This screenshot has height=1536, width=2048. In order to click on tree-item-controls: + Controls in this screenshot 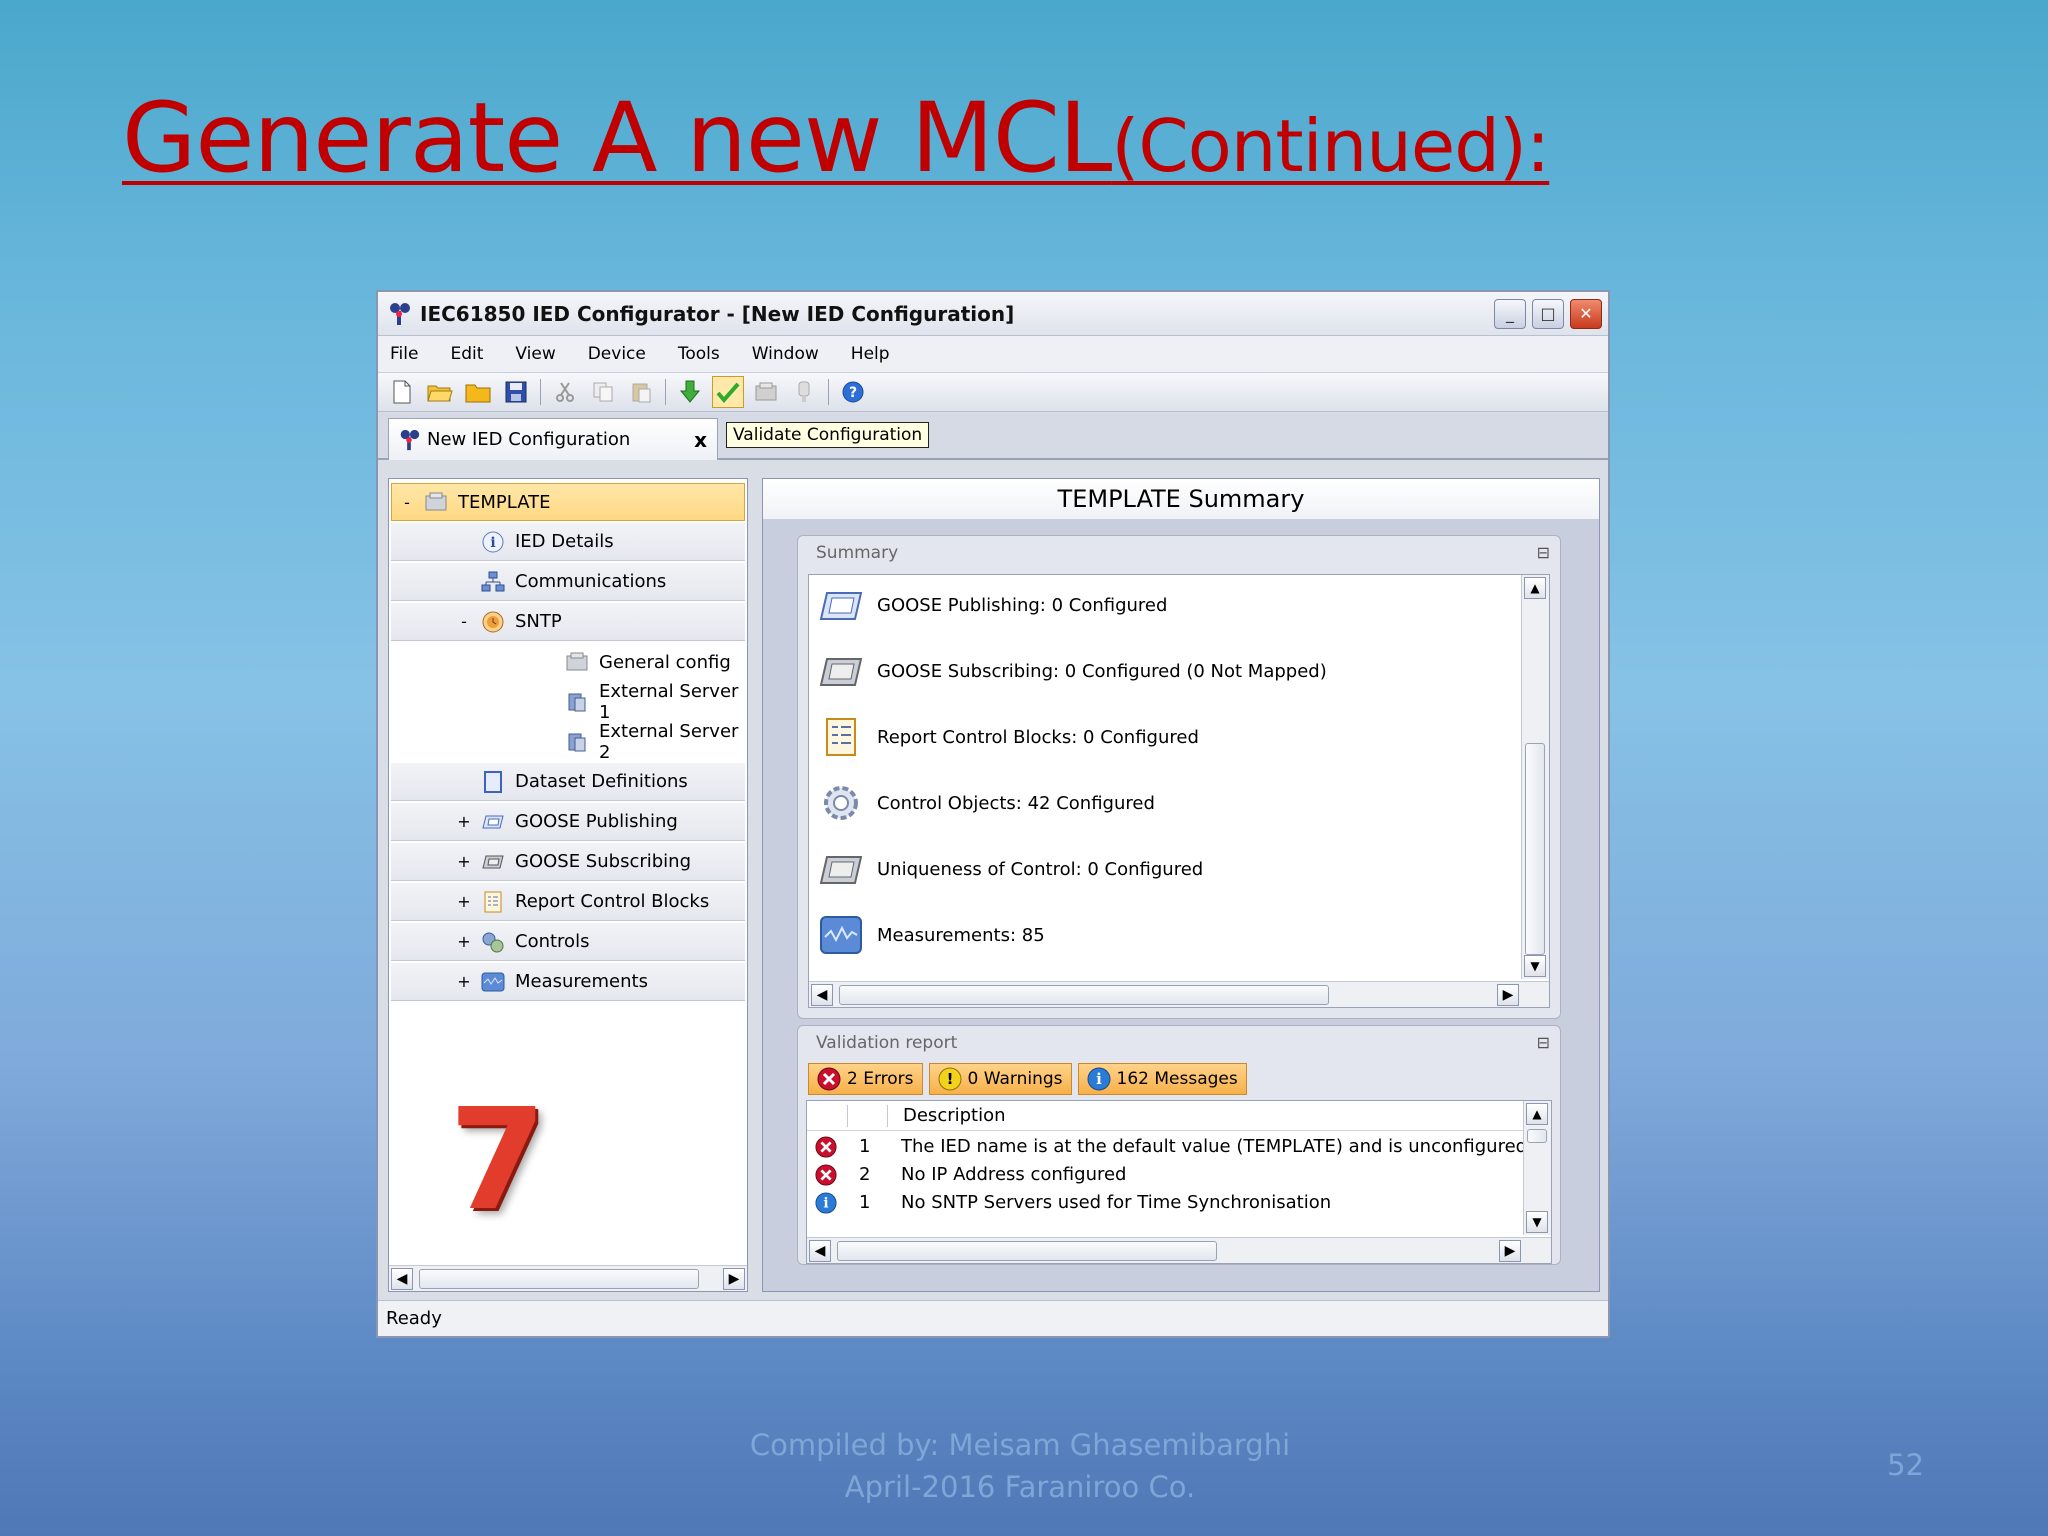, I will do `click(568, 942)`.